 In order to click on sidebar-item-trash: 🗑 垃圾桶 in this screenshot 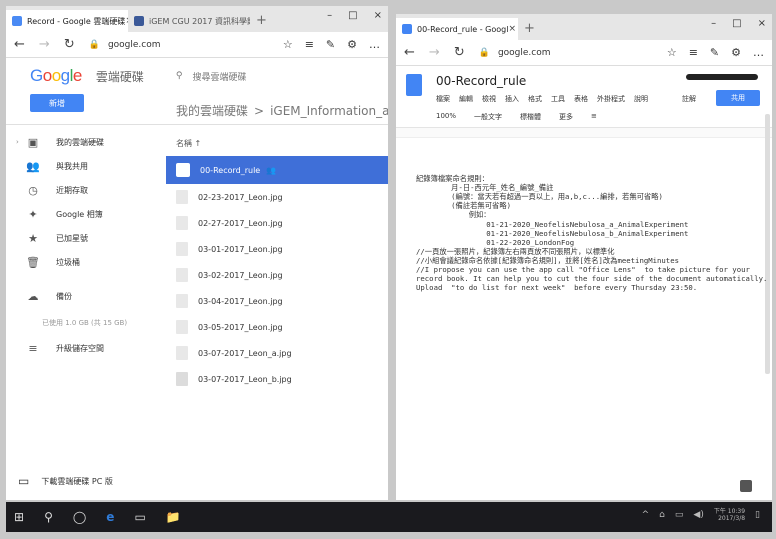, I will do `click(91, 262)`.